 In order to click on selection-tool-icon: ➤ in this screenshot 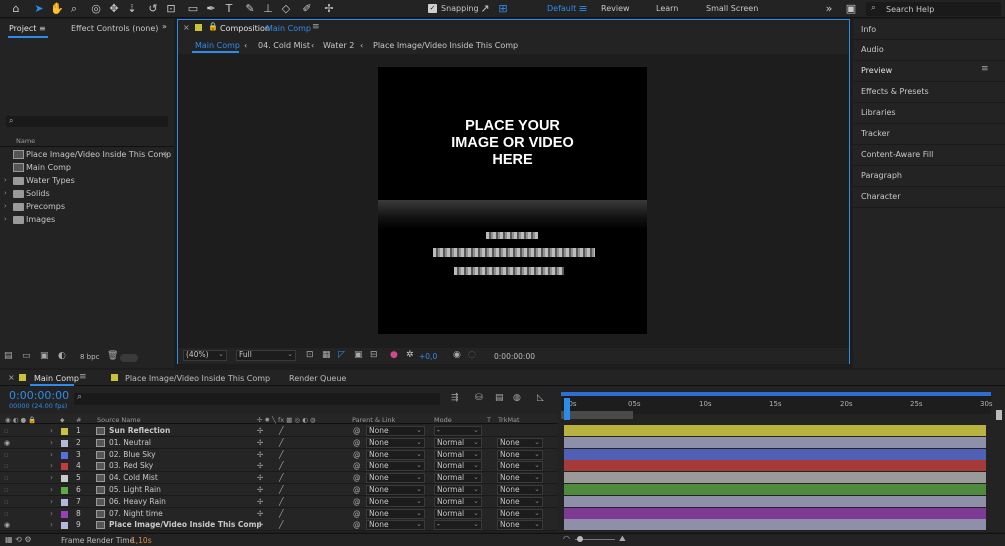, I will do `click(39, 9)`.